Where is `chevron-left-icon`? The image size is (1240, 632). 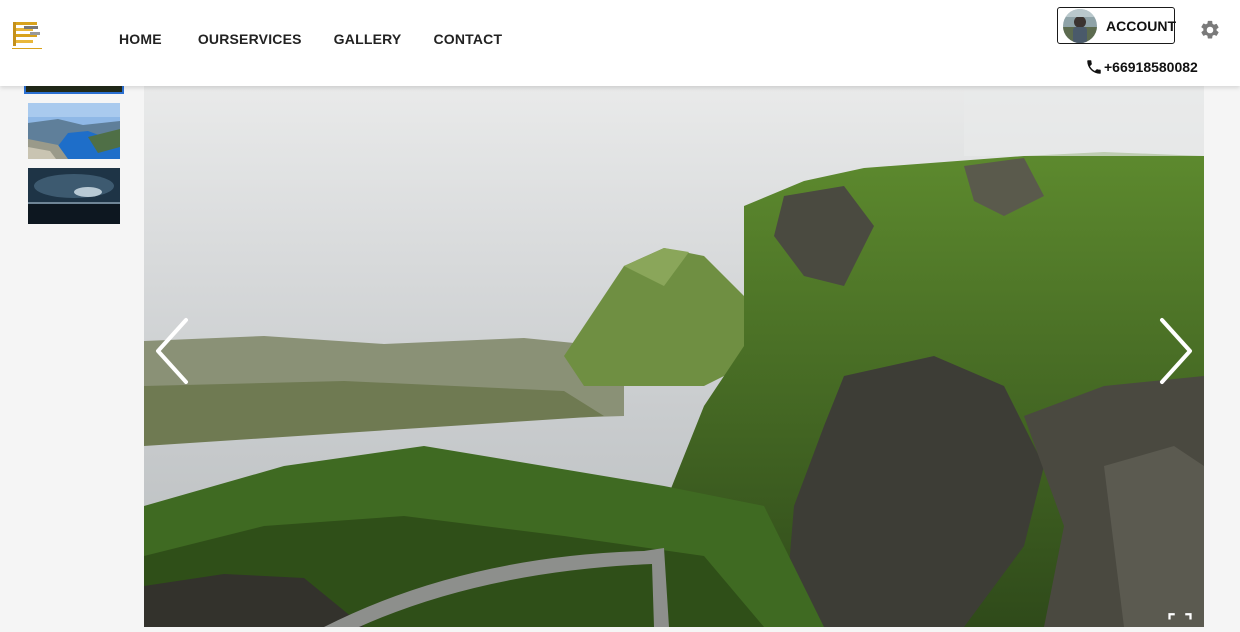
chevron-left-icon is located at coordinates (170, 351).